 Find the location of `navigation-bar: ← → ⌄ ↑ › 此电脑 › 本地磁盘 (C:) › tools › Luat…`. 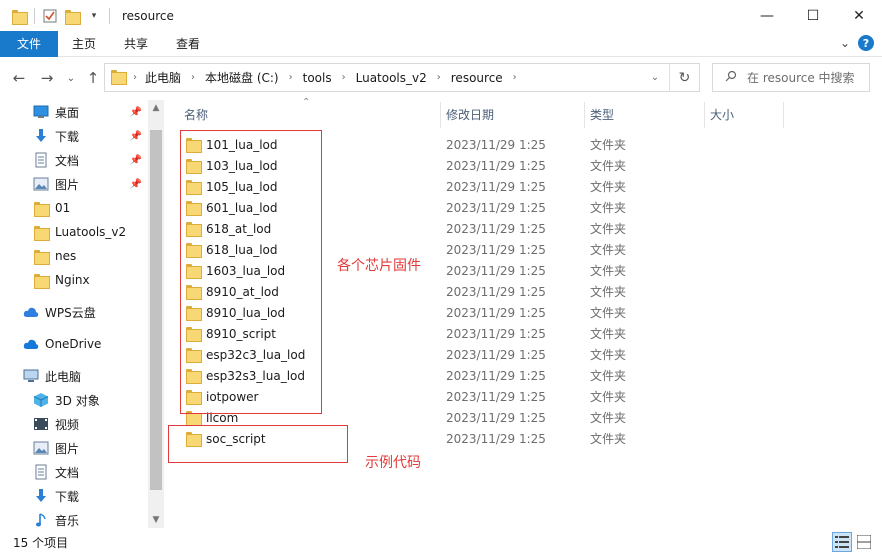

navigation-bar: ← → ⌄ ↑ › 此电脑 › 本地磁盘 (C:) › tools › Luat… is located at coordinates (441, 78).